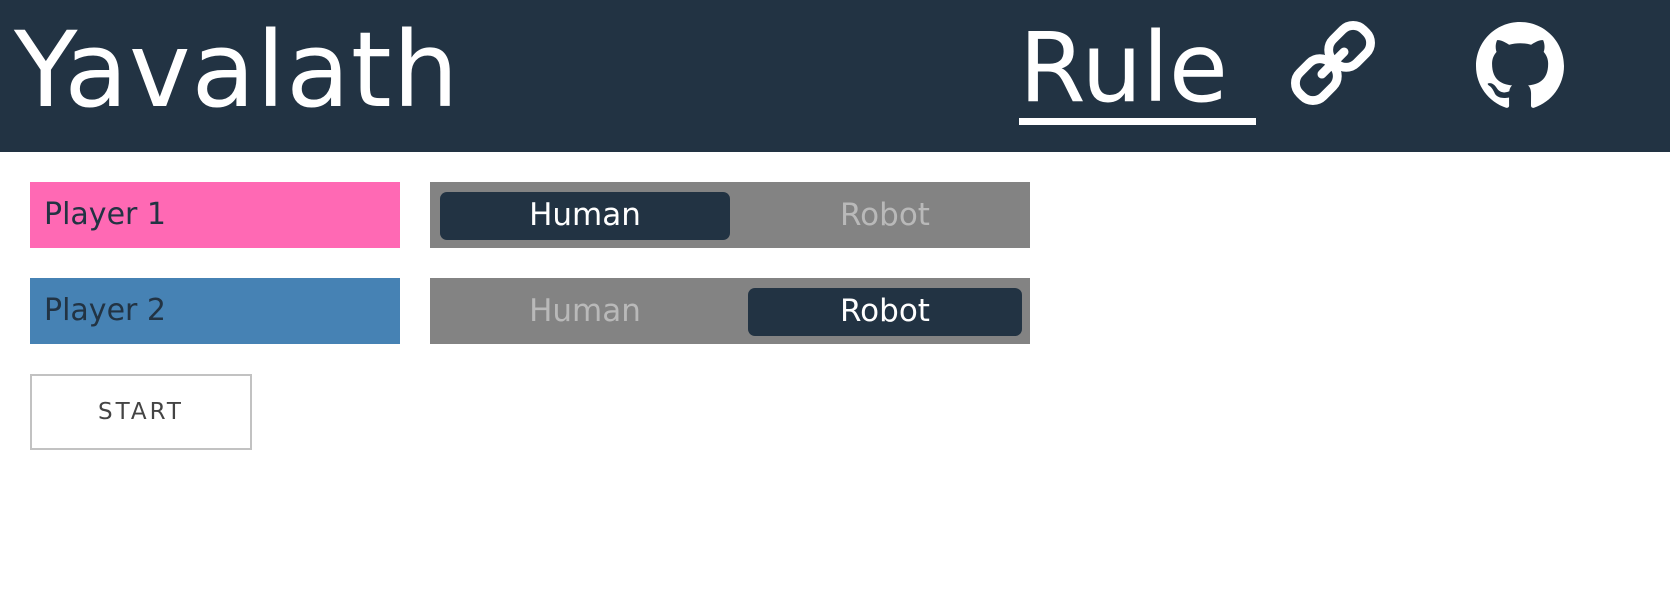 The image size is (1670, 610). Describe the element at coordinates (885, 312) in the screenshot. I see `player-2-robot-option: Robot` at that location.